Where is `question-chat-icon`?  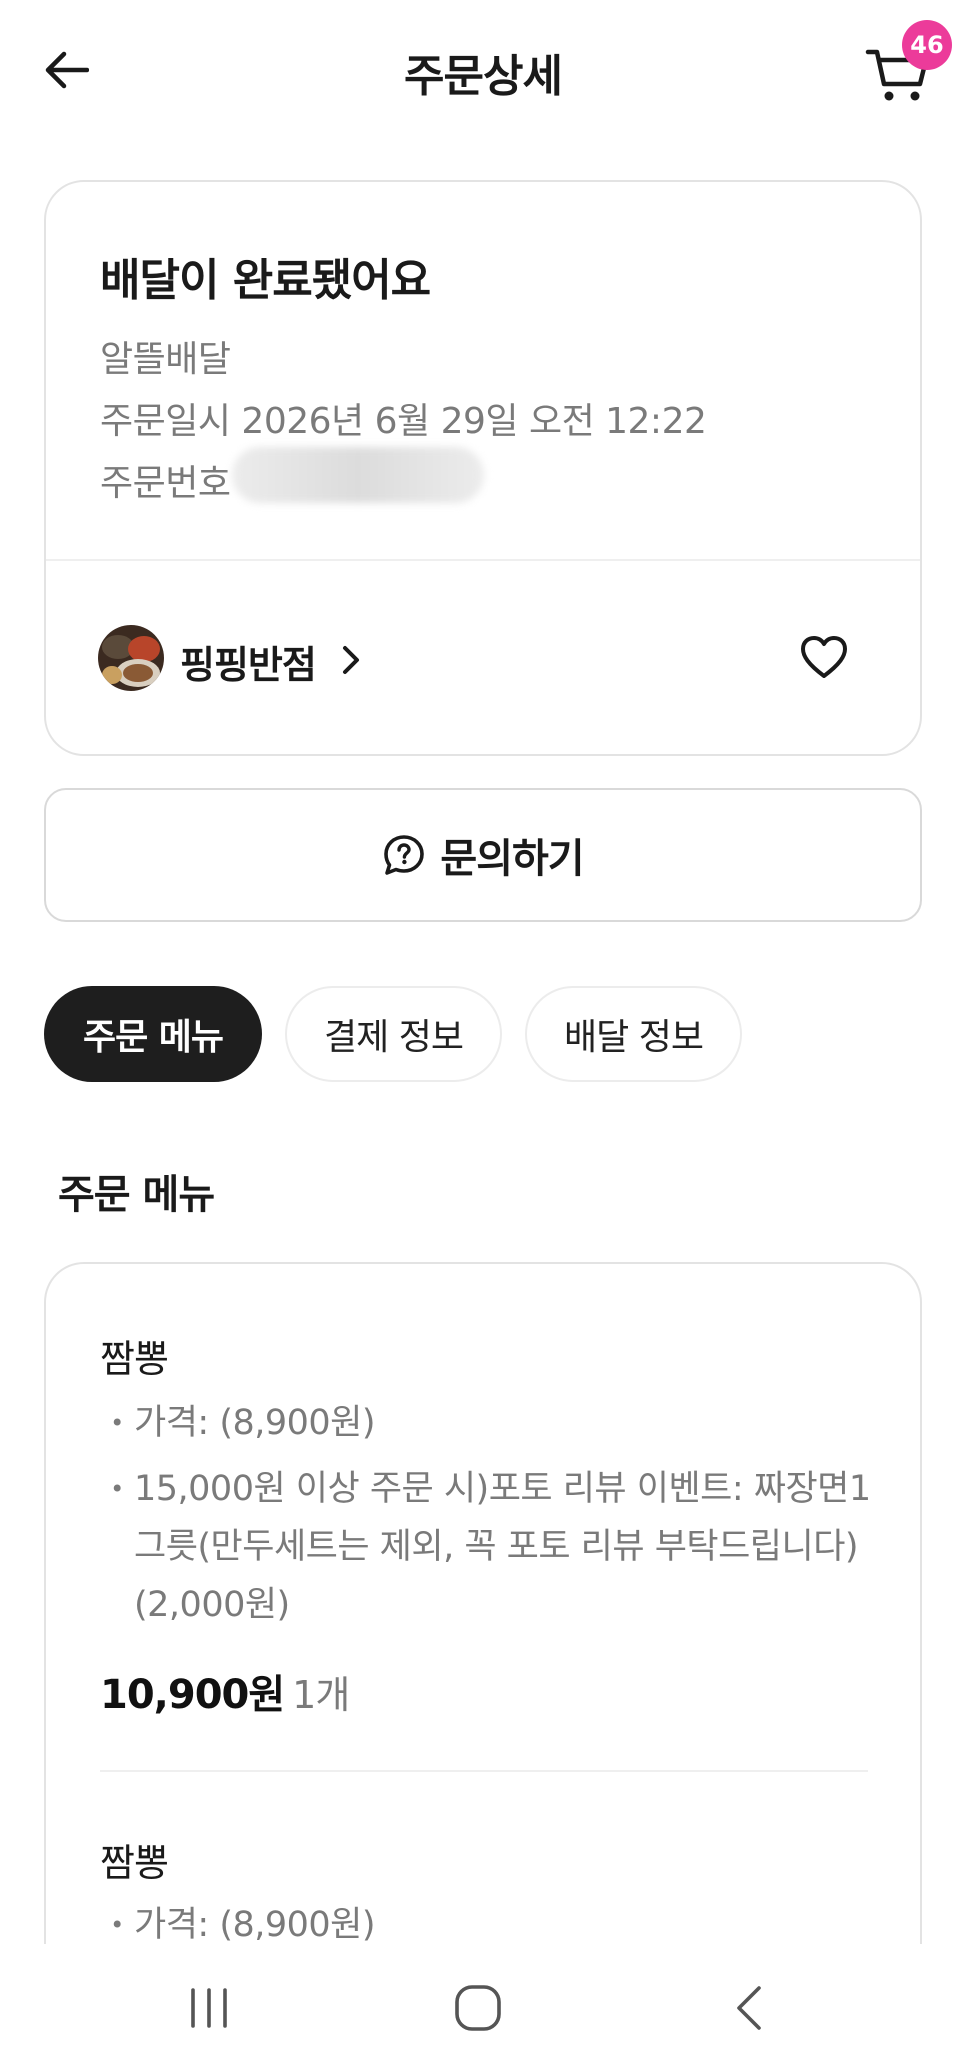
question-chat-icon is located at coordinates (404, 855).